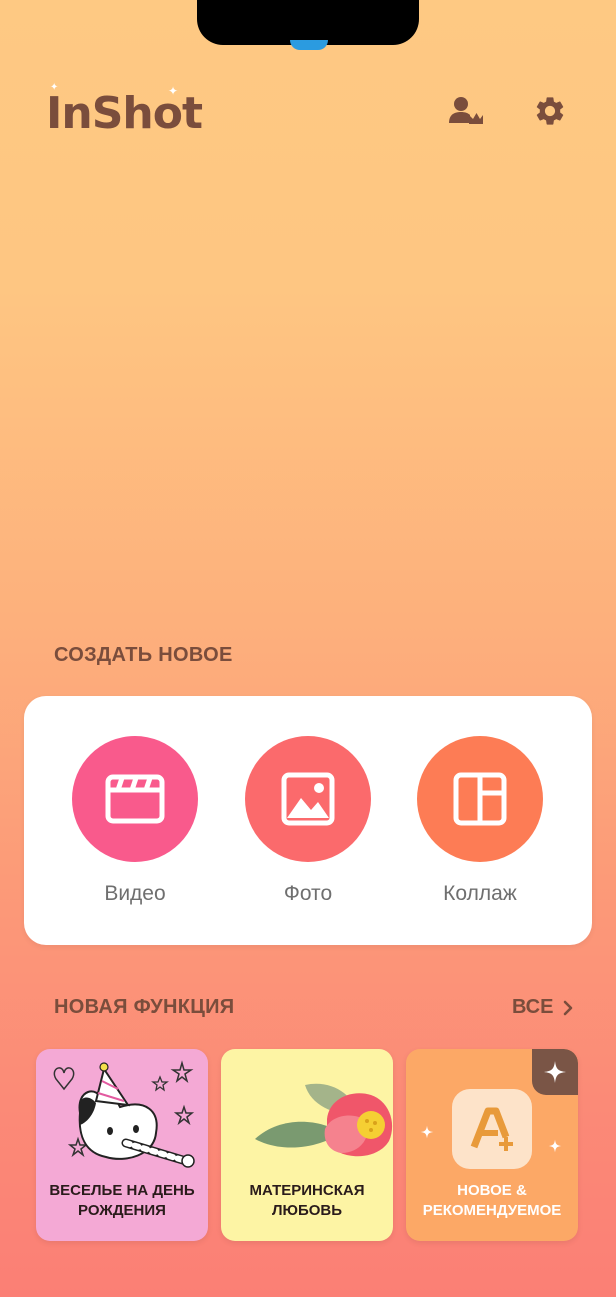 The height and width of the screenshot is (1297, 616). I want to click on photo-label: Фото, so click(308, 893).